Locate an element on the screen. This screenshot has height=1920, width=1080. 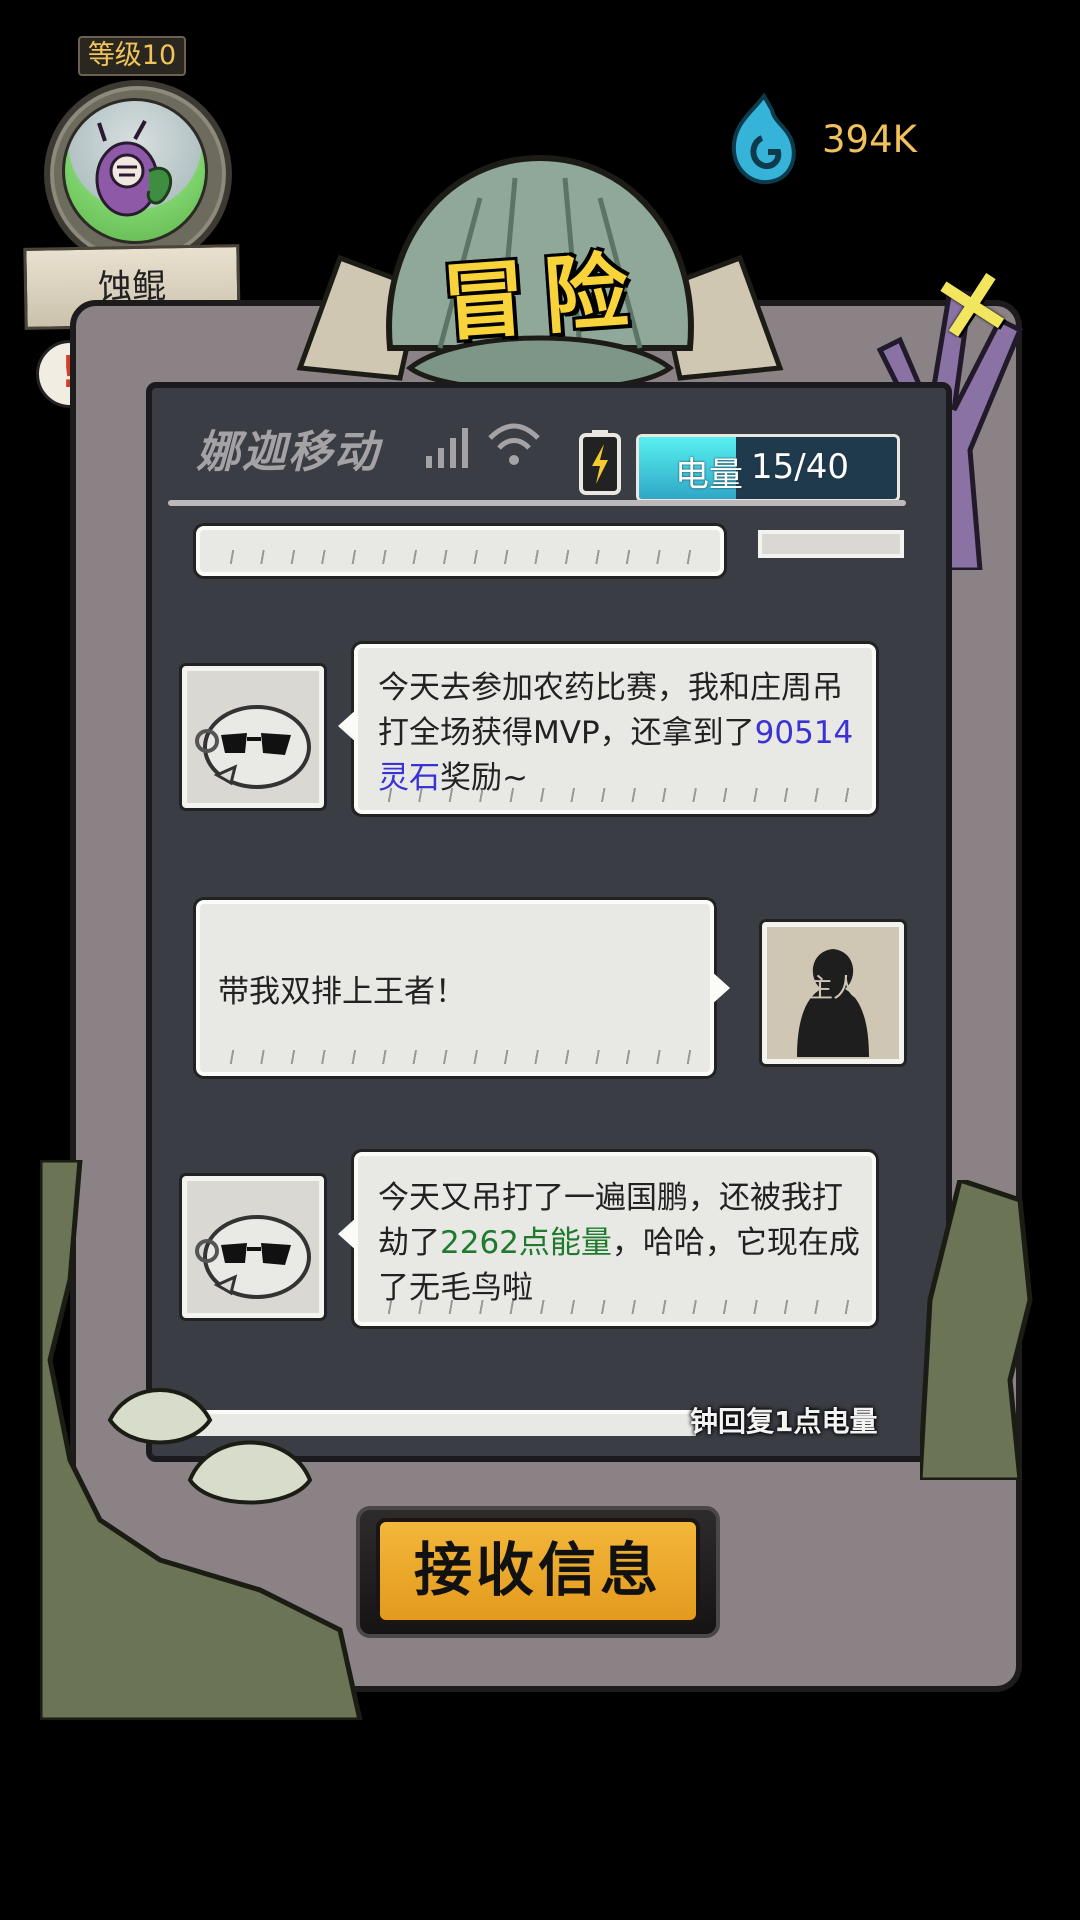
page-title: 冒险 is located at coordinates (544, 296).